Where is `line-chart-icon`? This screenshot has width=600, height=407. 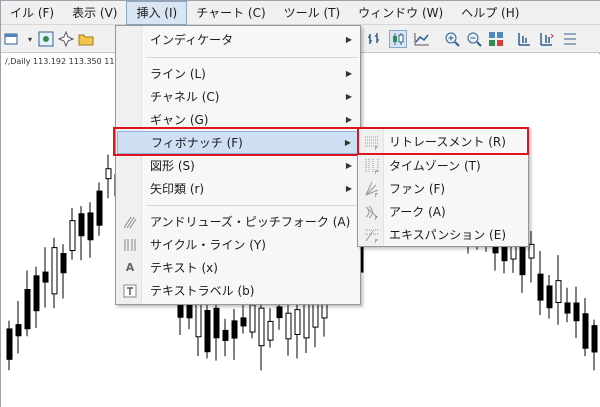 line-chart-icon is located at coordinates (422, 39).